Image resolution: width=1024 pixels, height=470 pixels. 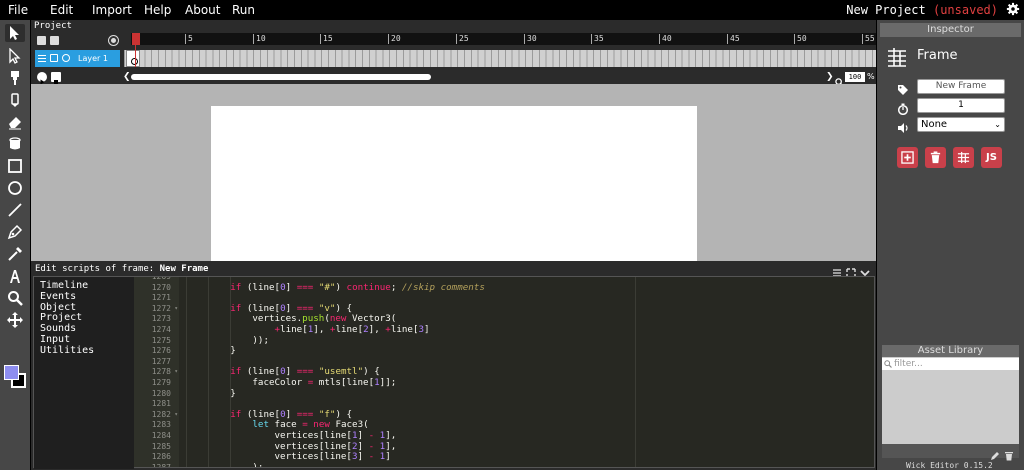 I want to click on pan-tool, so click(x=15, y=320).